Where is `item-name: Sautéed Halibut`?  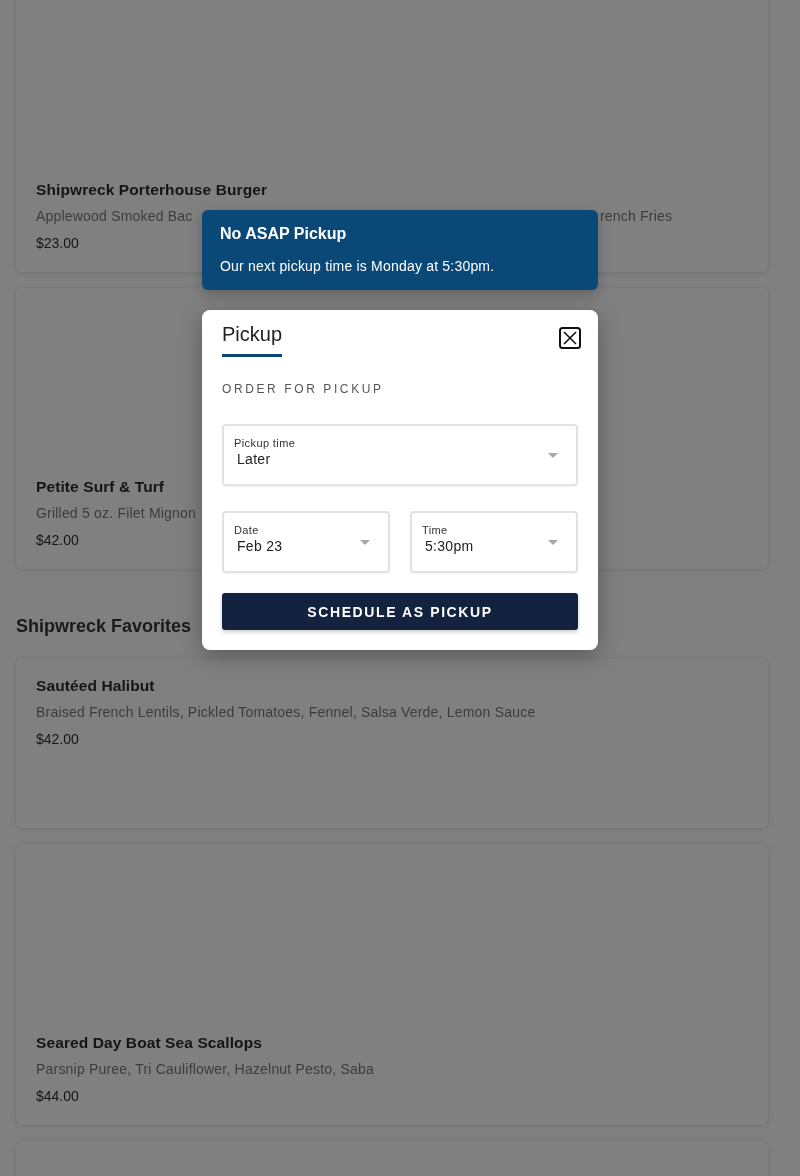
item-name: Sautéed Halibut is located at coordinates (96, 686).